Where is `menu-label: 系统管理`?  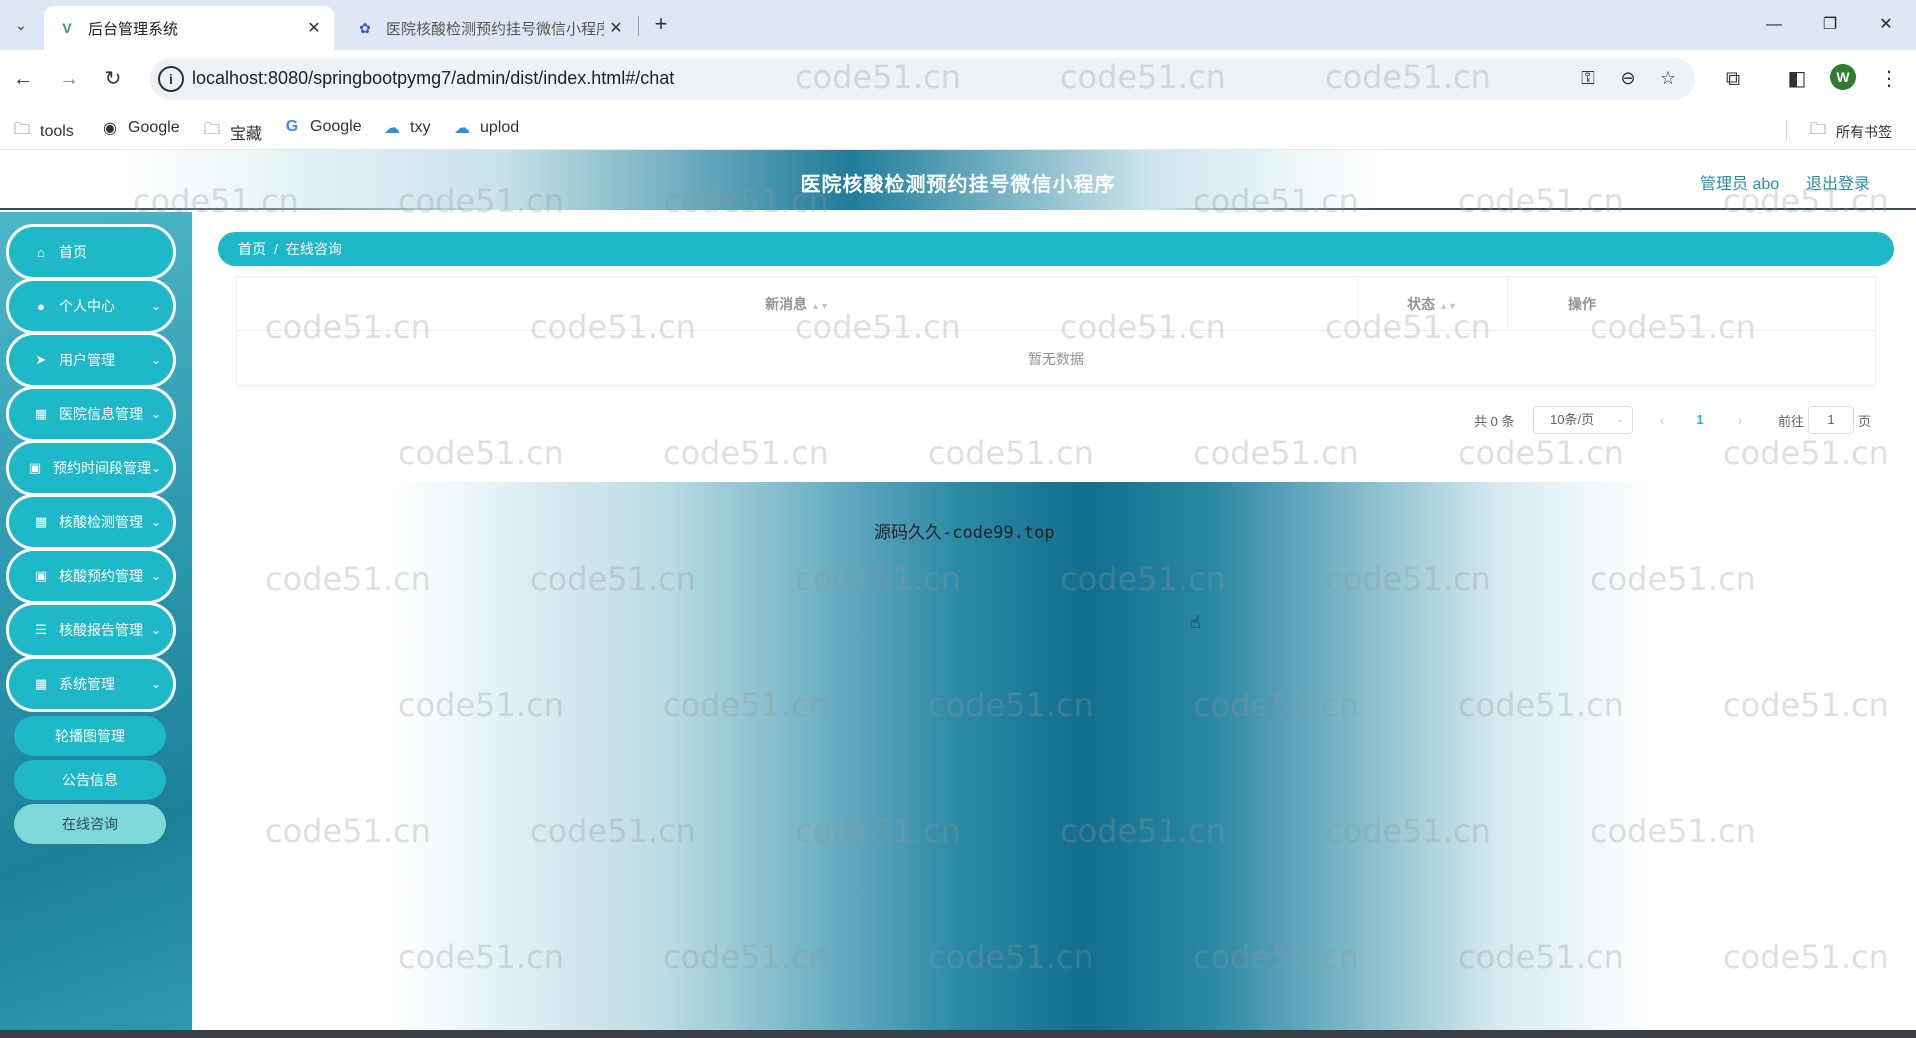
menu-label: 系统管理 is located at coordinates (87, 684).